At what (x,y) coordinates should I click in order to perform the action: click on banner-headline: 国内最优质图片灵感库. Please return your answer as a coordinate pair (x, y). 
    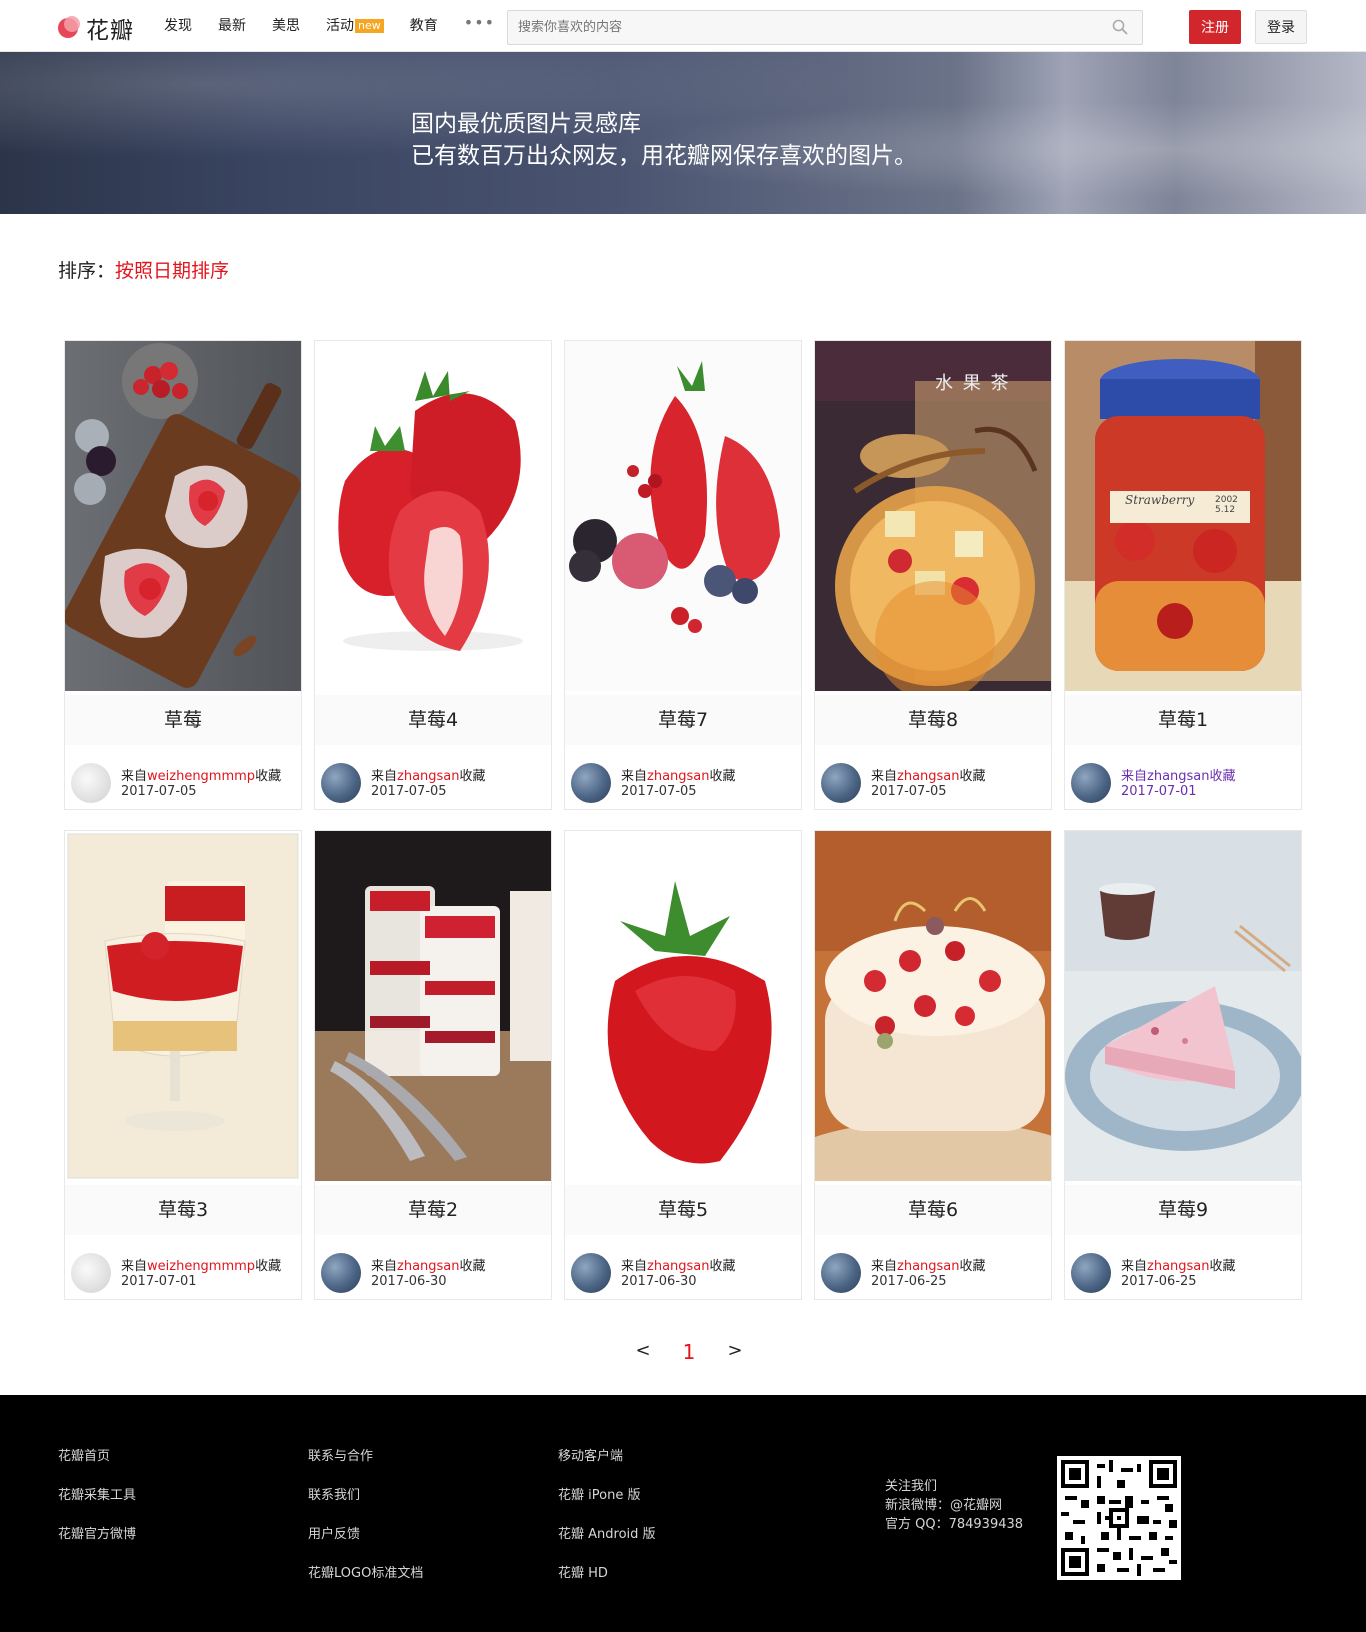
    Looking at the image, I should click on (526, 124).